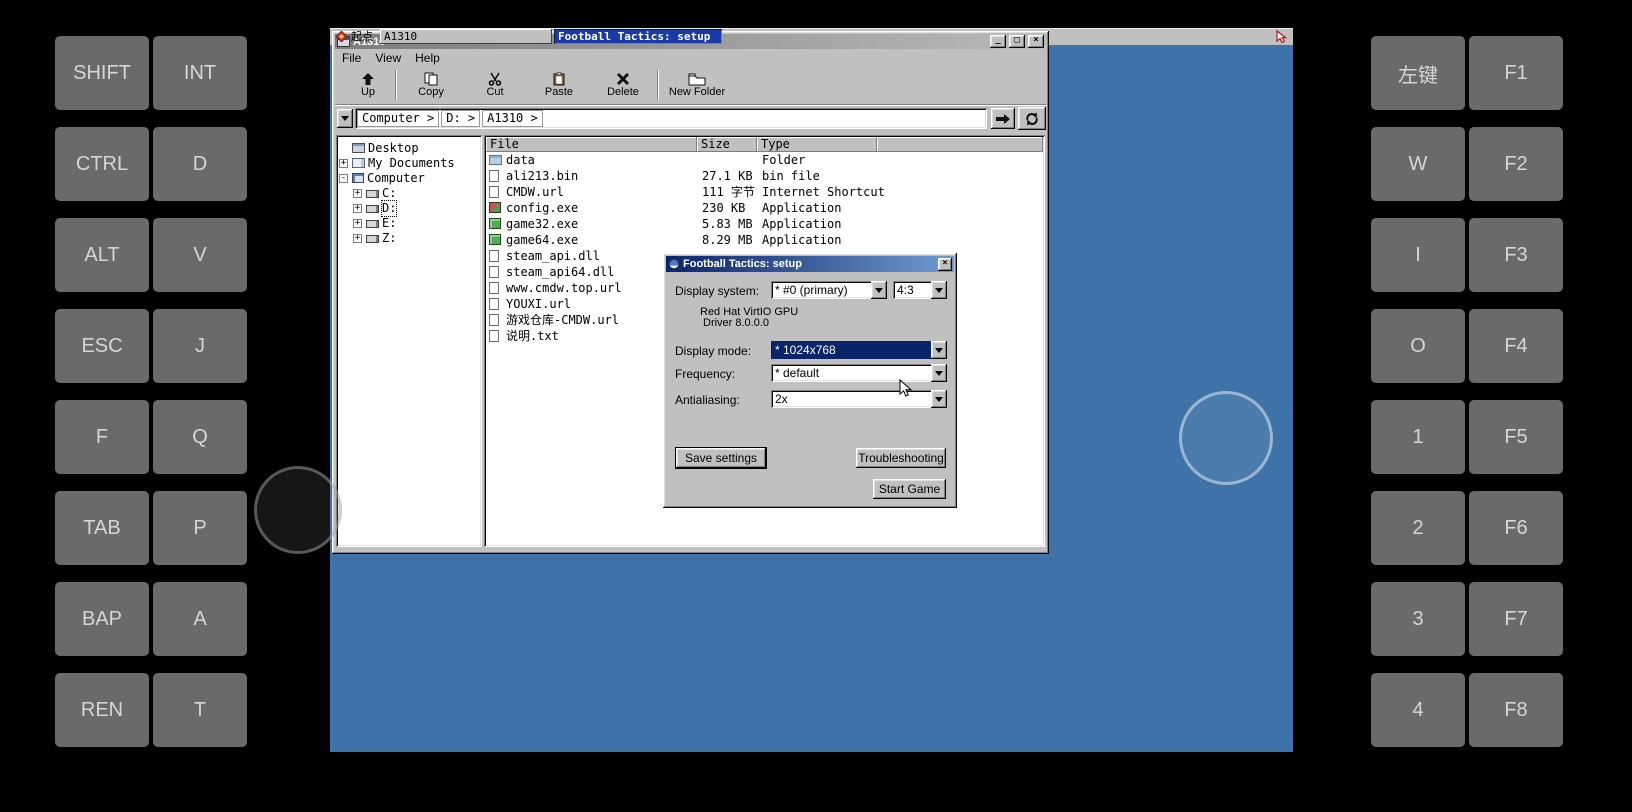 Image resolution: width=1632 pixels, height=812 pixels. I want to click on start-button: 起点, so click(362, 37).